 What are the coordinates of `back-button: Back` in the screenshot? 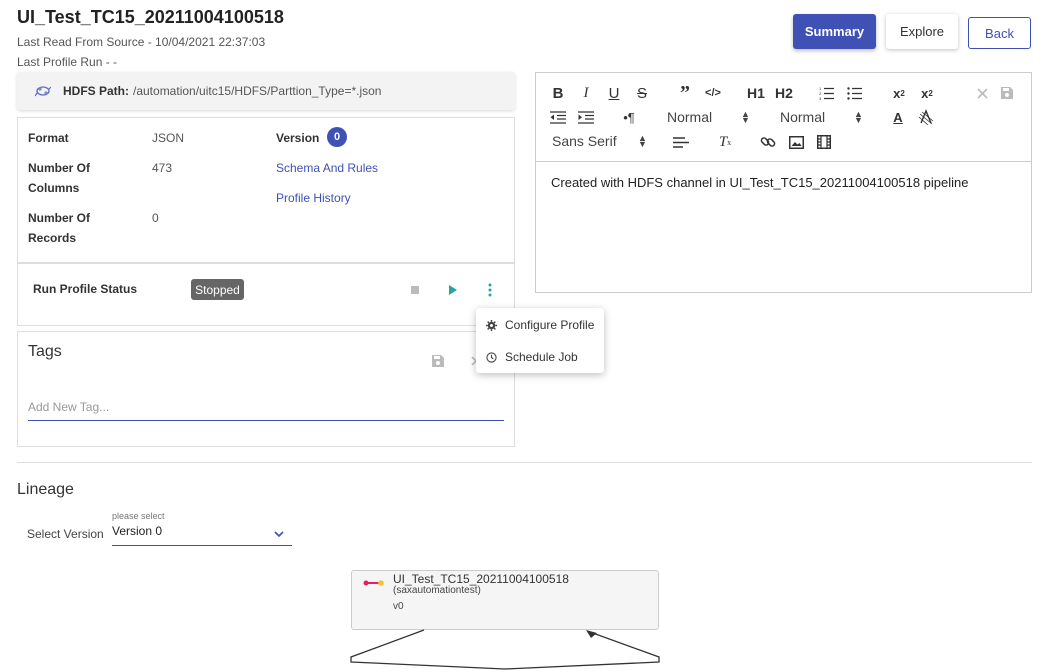 It's located at (999, 33).